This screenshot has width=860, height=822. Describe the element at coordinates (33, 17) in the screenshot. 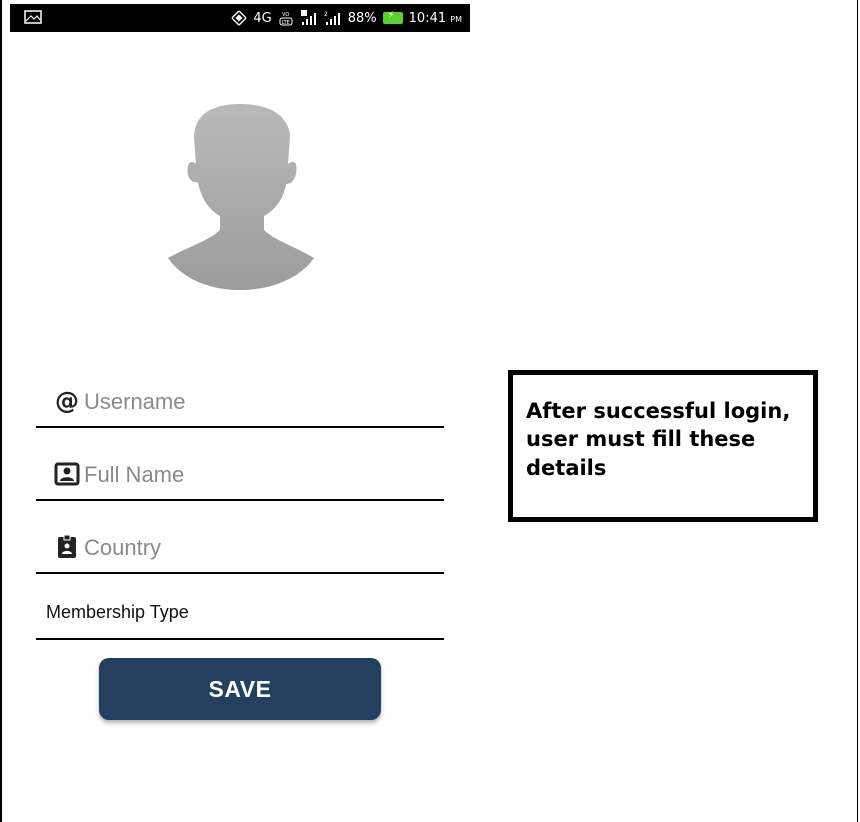

I see `image-notification-icon` at that location.